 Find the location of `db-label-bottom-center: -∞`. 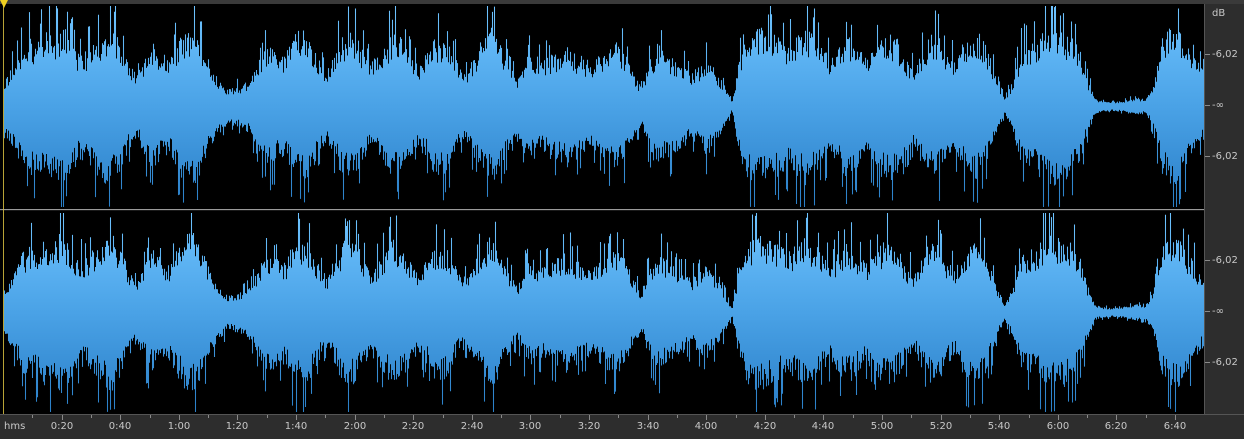

db-label-bottom-center: -∞ is located at coordinates (1218, 311).